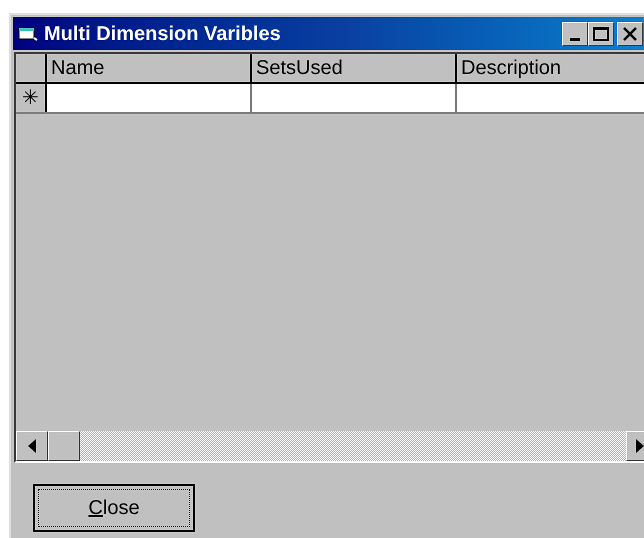  Describe the element at coordinates (28, 34) in the screenshot. I see `window-icon` at that location.